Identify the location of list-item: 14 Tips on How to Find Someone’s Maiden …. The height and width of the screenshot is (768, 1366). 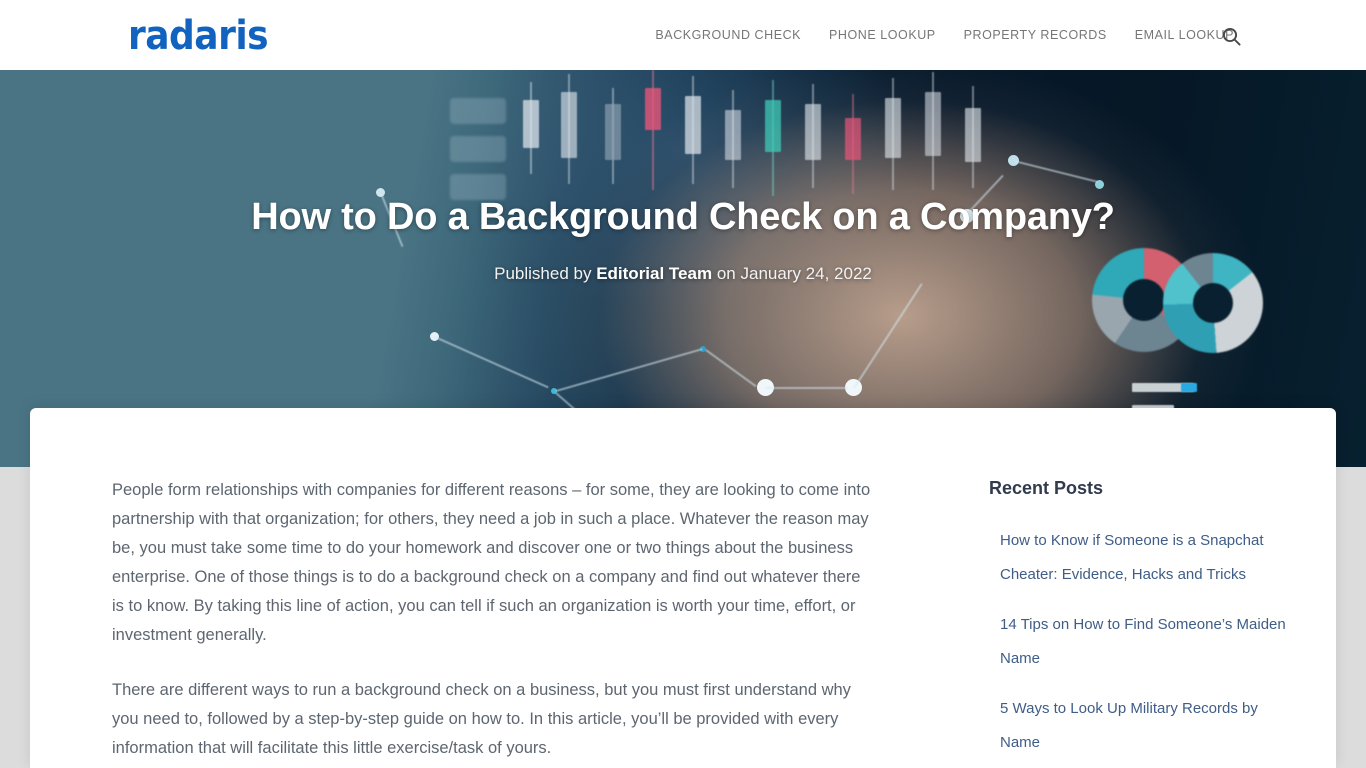
(1144, 642).